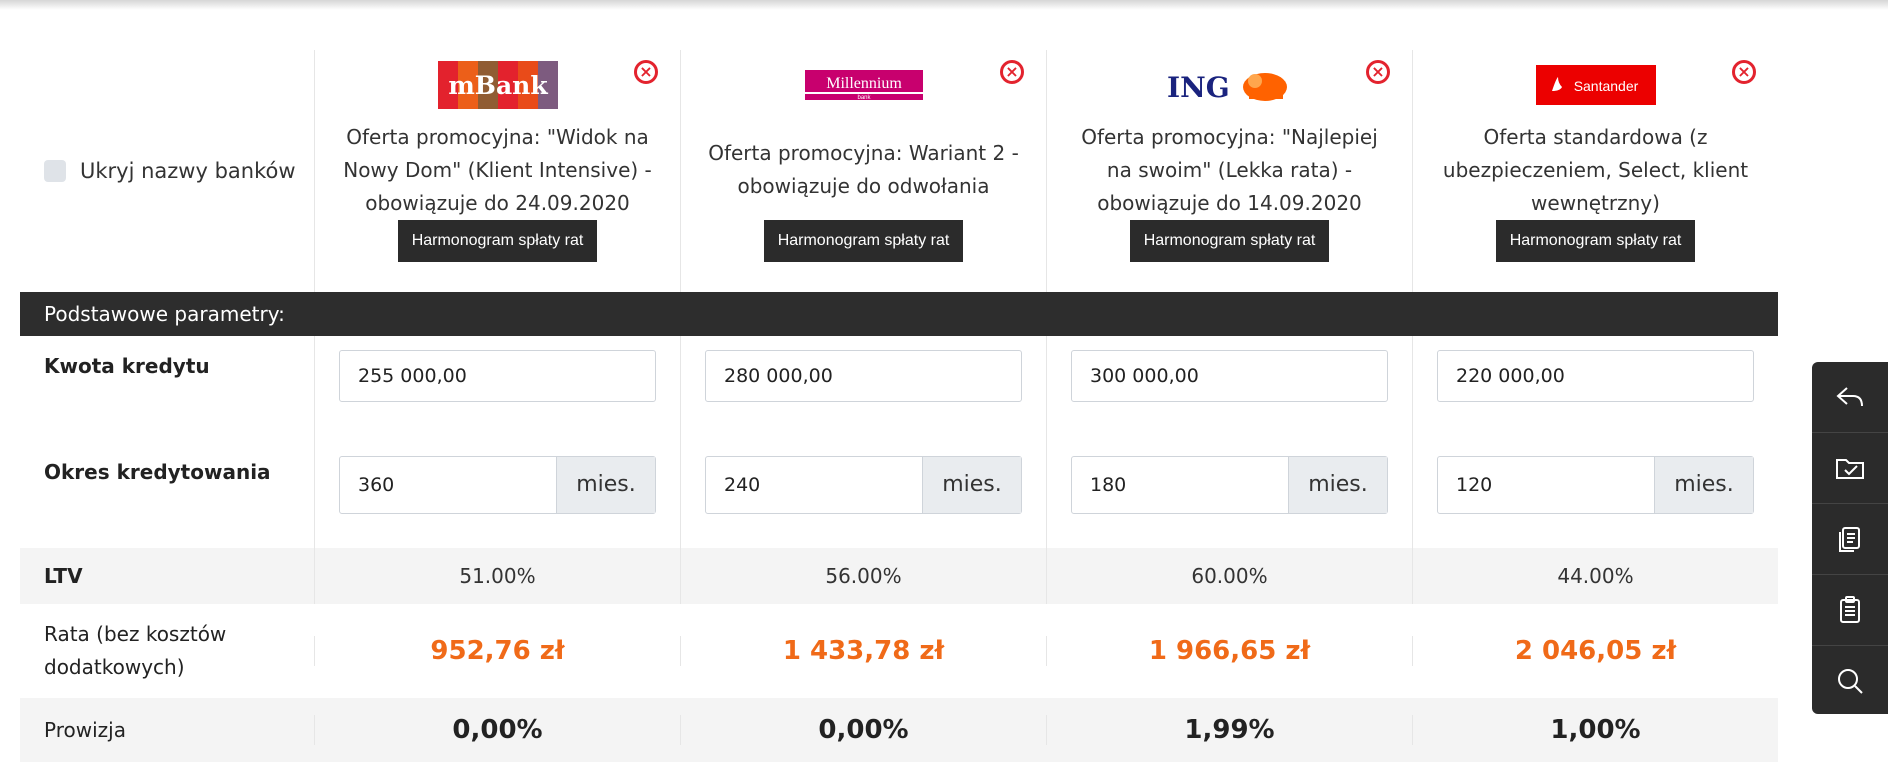 Image resolution: width=1888 pixels, height=762 pixels. Describe the element at coordinates (1229, 576) in the screenshot. I see `ltv-value: 60.00%` at that location.